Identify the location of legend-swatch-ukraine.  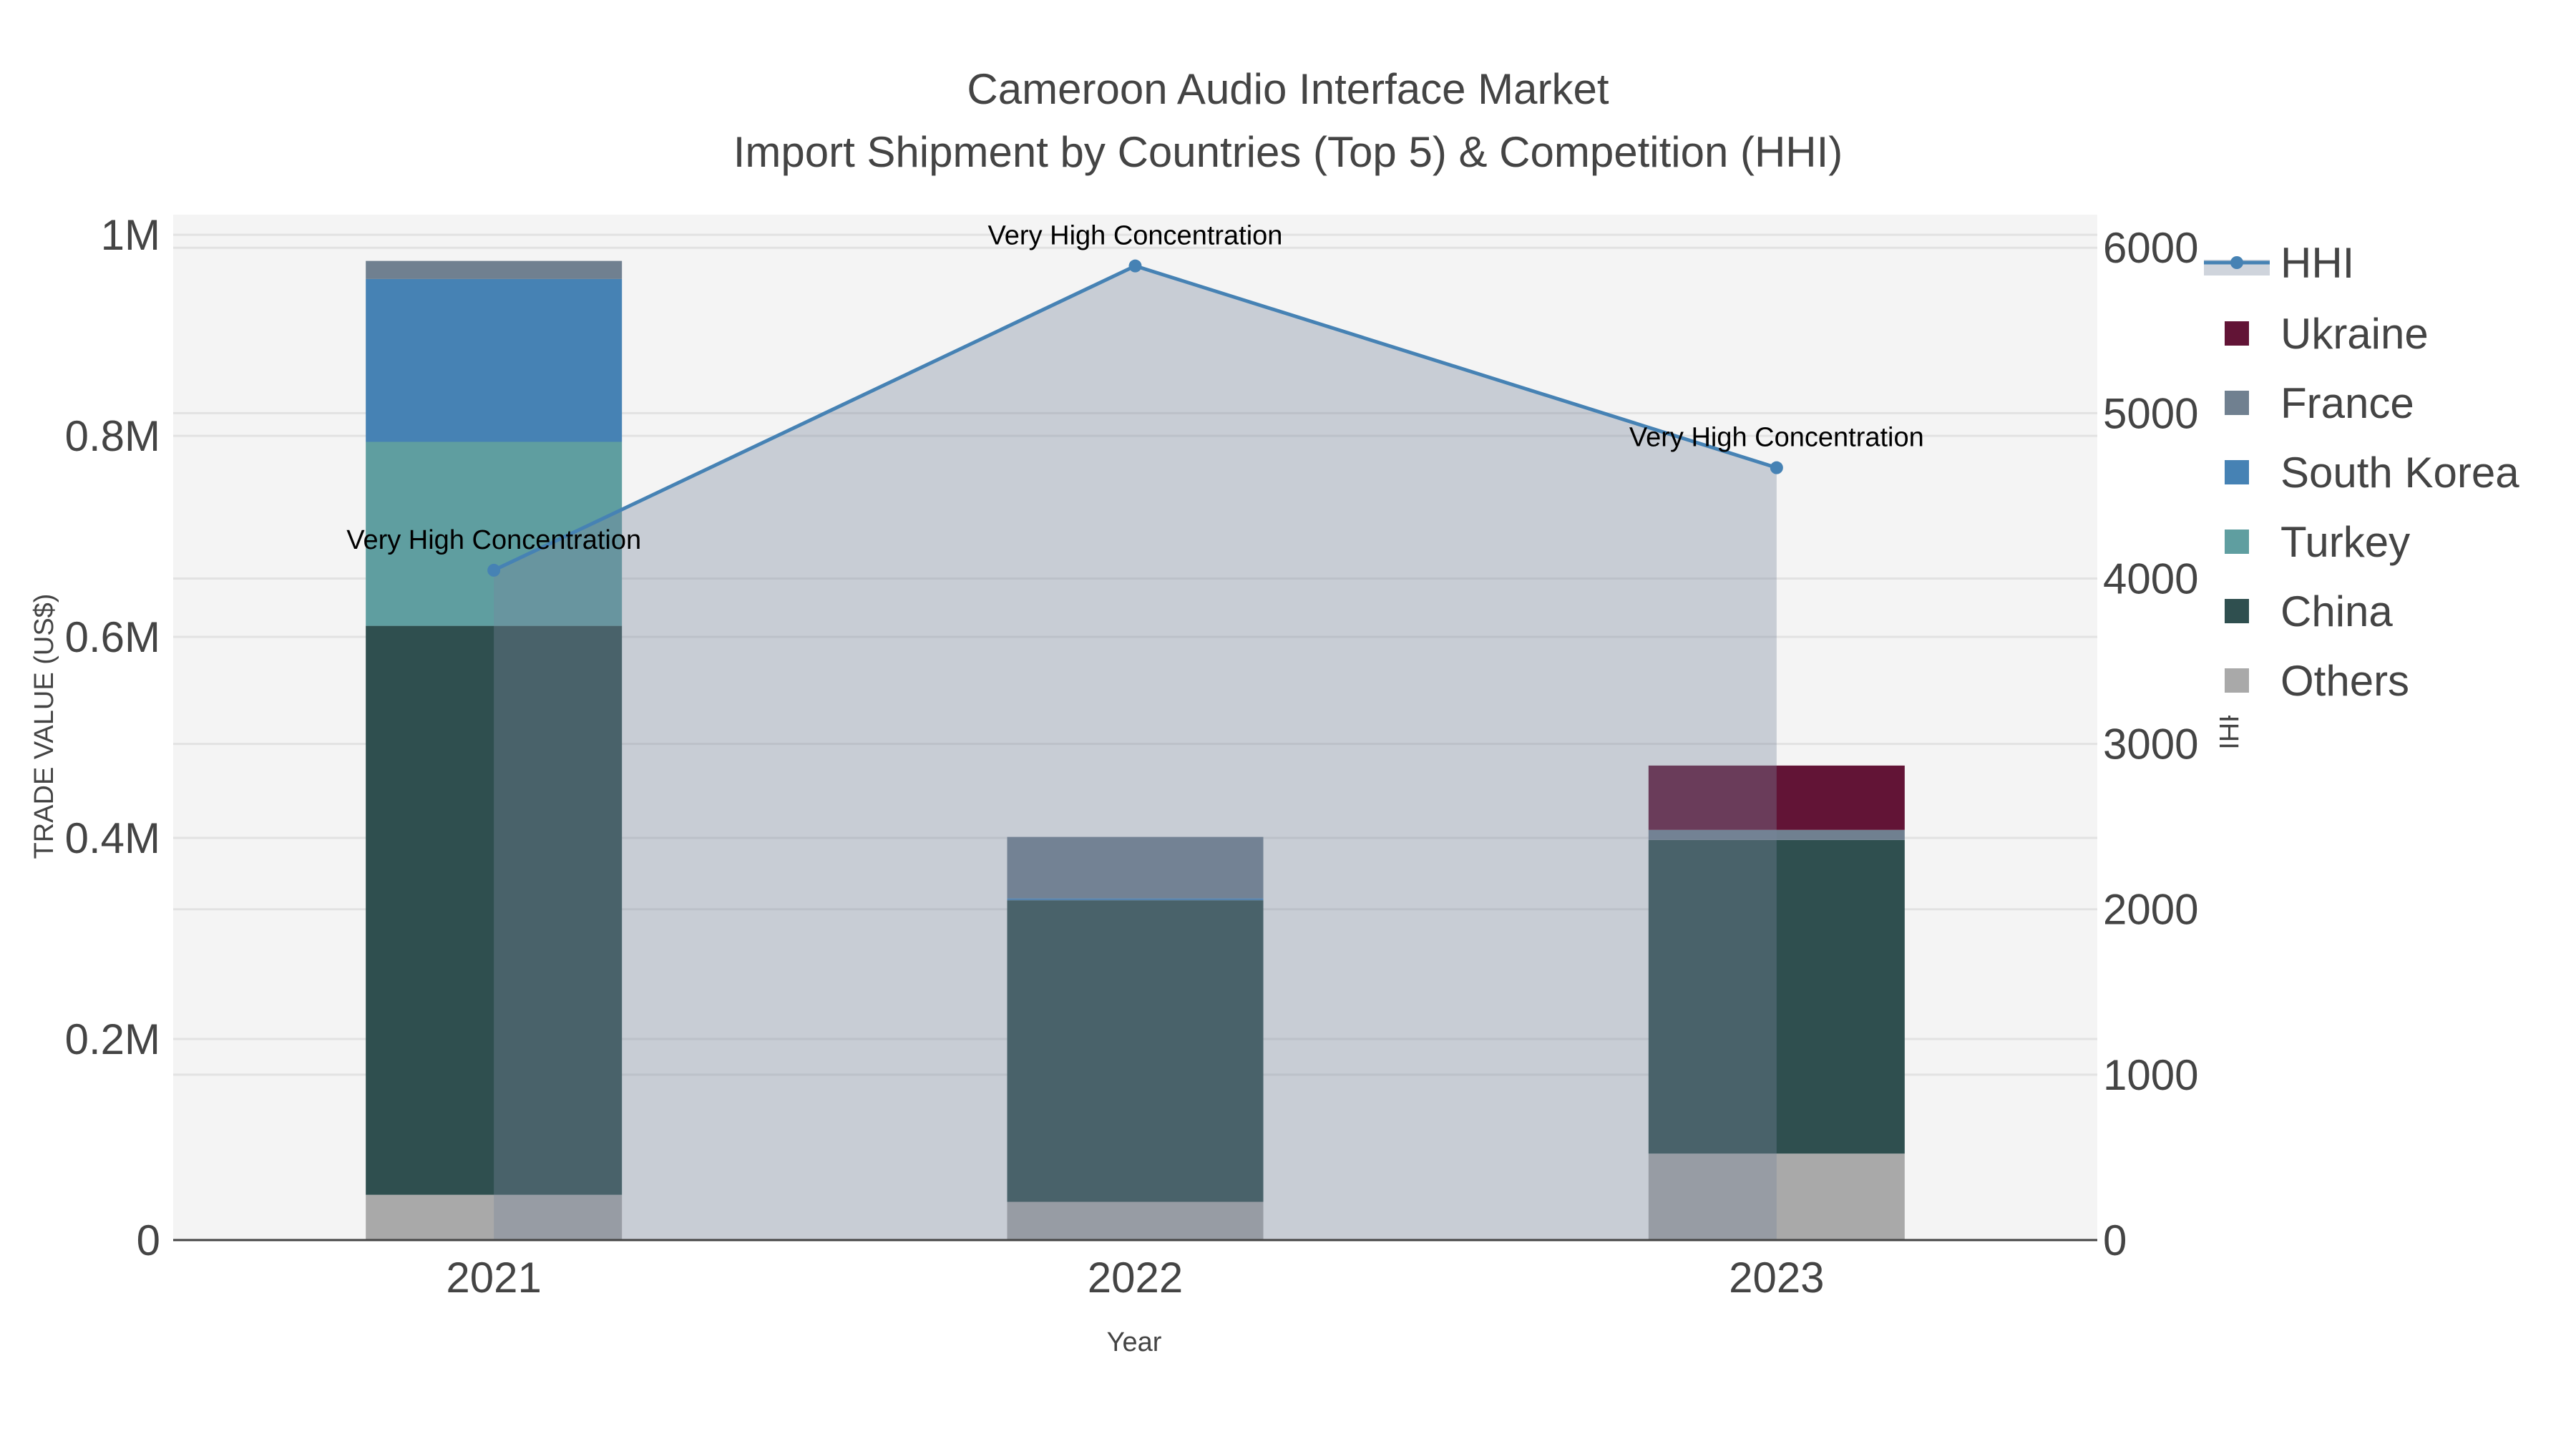
(2237, 333).